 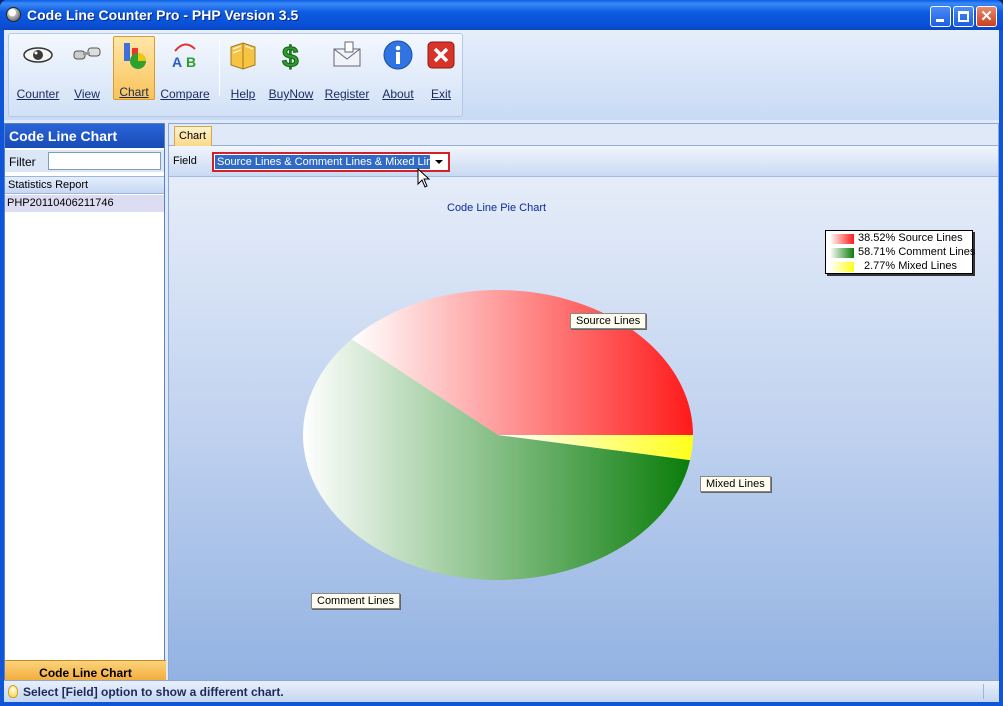 What do you see at coordinates (441, 55) in the screenshot?
I see `close-x-icon` at bounding box center [441, 55].